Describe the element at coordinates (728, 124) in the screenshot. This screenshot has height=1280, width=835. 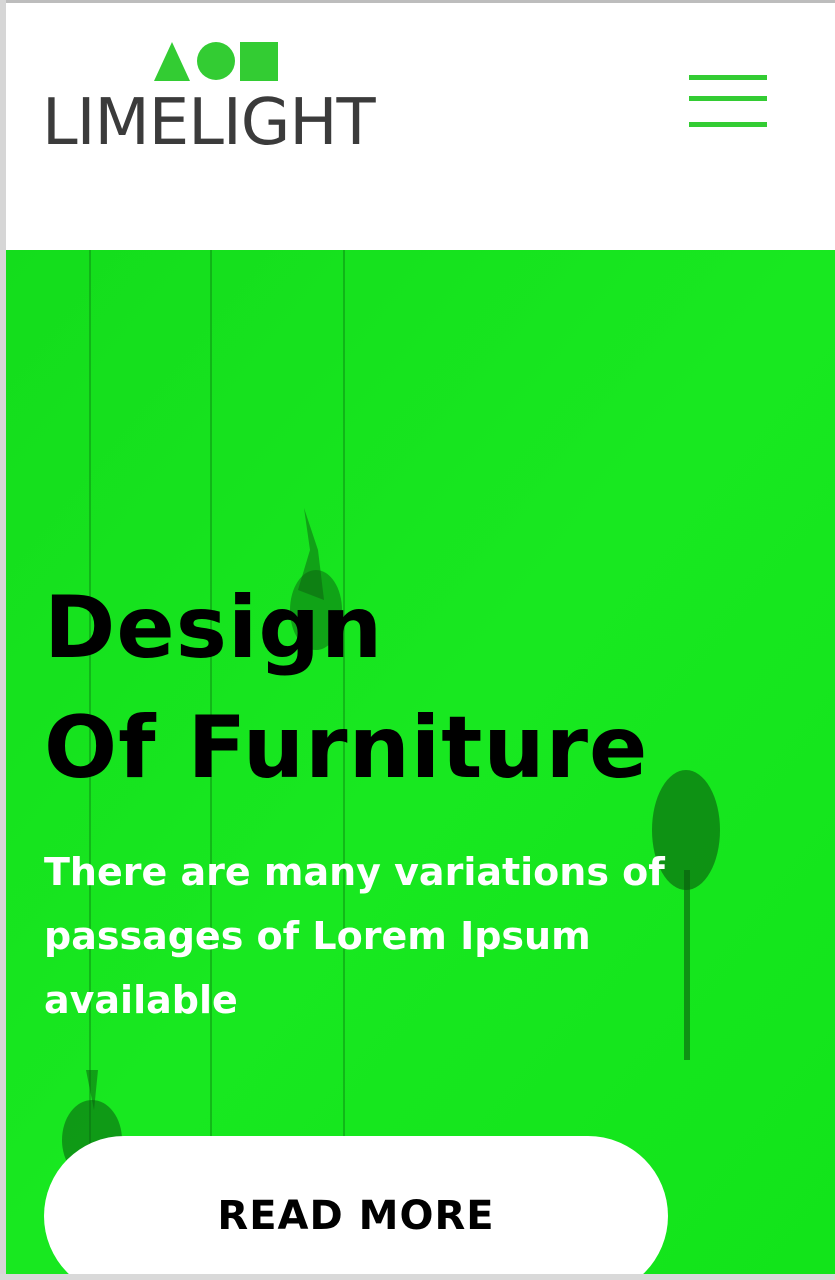
I see `menu-bar-bottom` at that location.